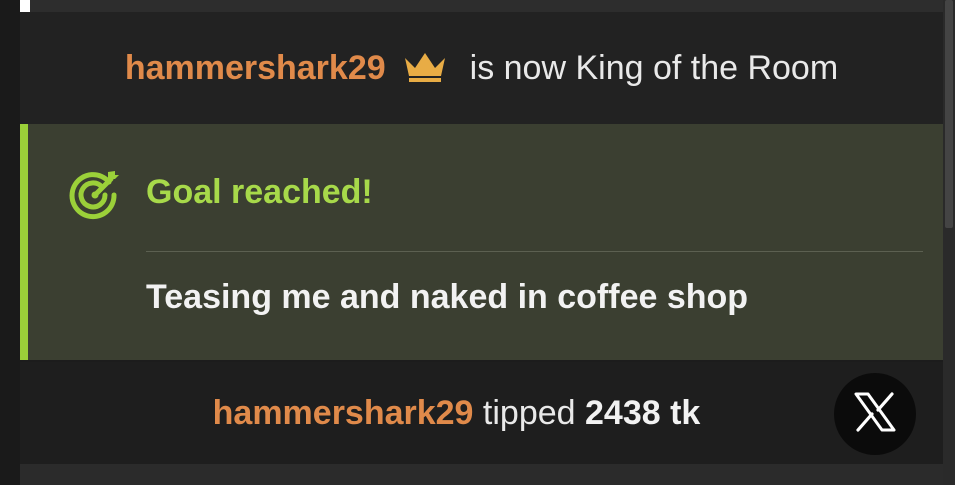  Describe the element at coordinates (10, 242) in the screenshot. I see `left-gutter` at that location.